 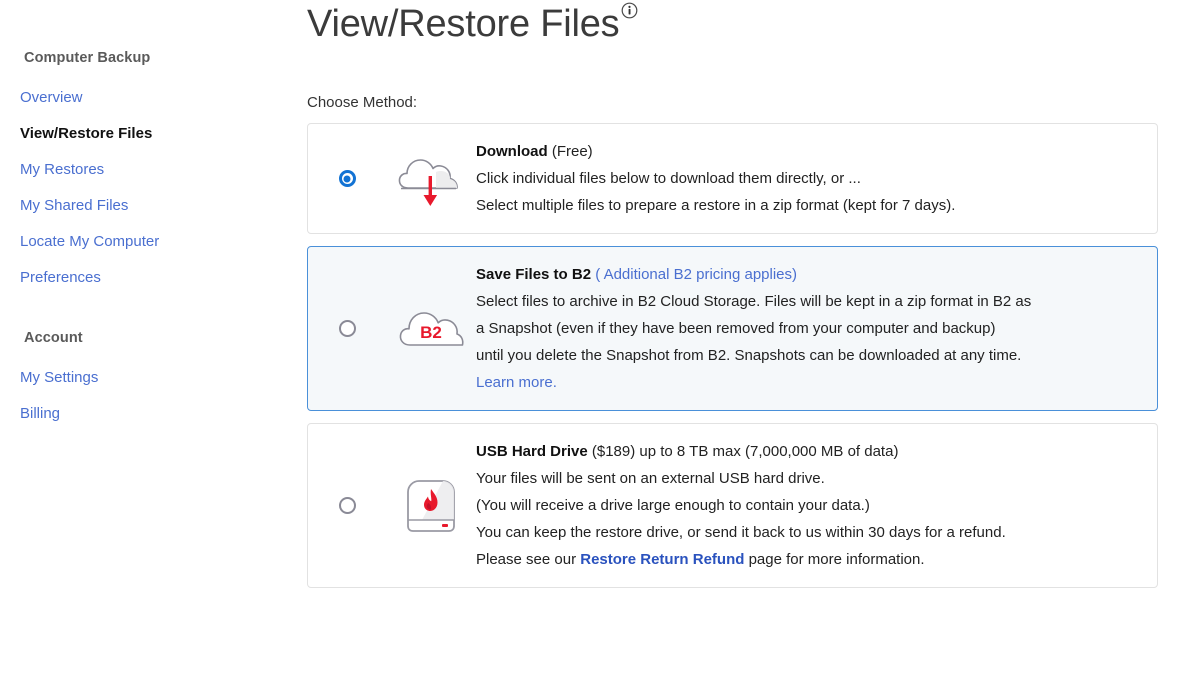 What do you see at coordinates (150, 170) in the screenshot?
I see `sidebar-item-my-restores: My Restores` at bounding box center [150, 170].